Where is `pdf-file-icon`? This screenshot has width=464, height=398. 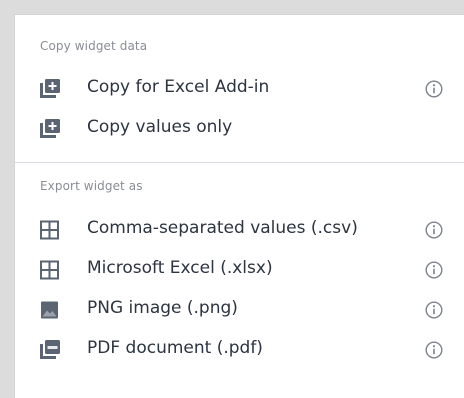
pdf-file-icon is located at coordinates (50, 349).